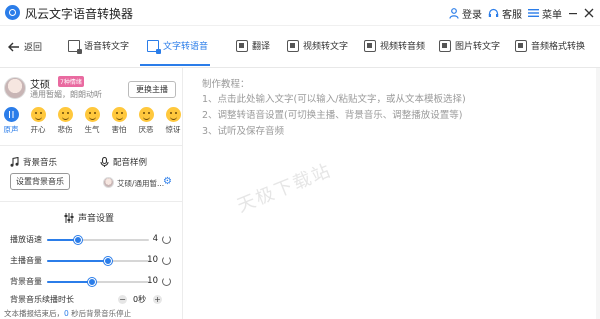 The width and height of the screenshot is (600, 319). Describe the element at coordinates (11, 123) in the screenshot. I see `emotion-original: 原声` at that location.